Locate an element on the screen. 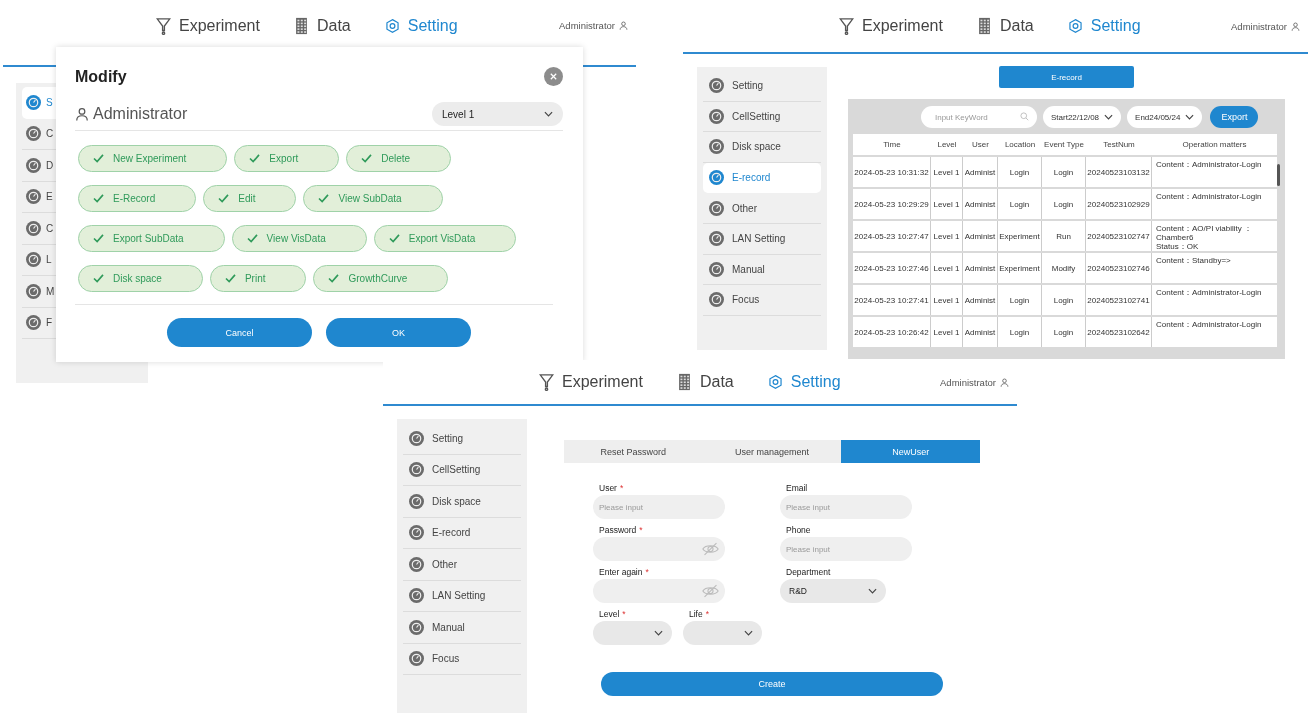  department-select: R&D is located at coordinates (833, 591).